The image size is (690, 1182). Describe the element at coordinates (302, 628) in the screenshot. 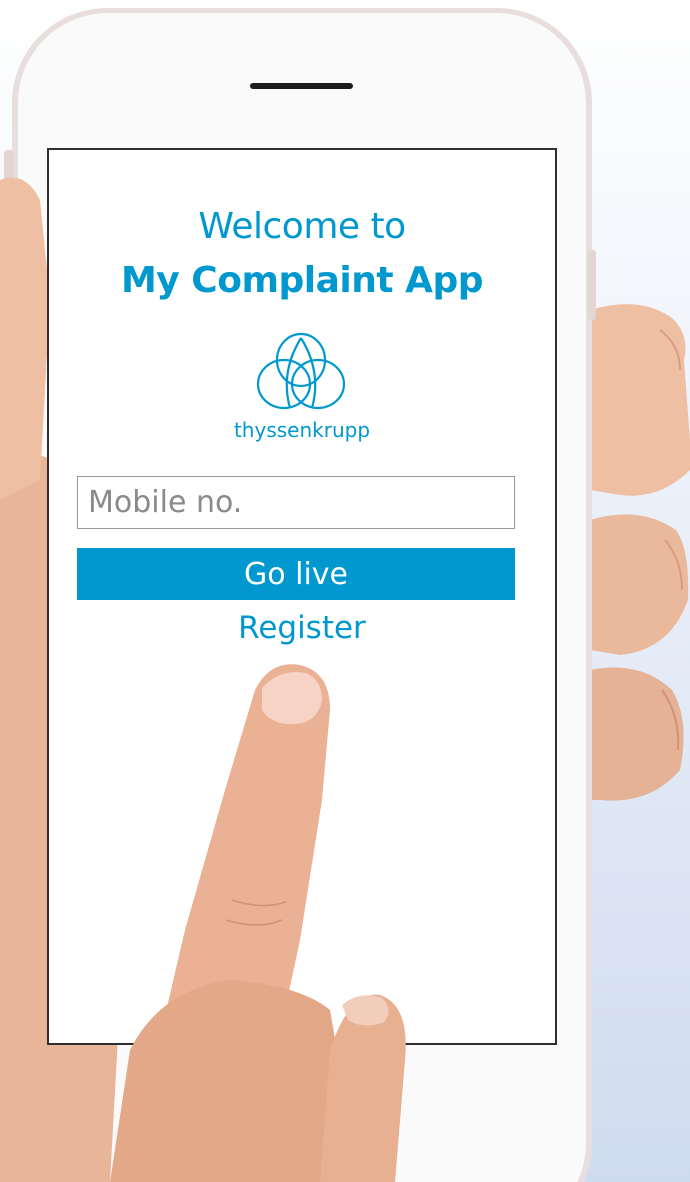

I see `register-link: Register` at that location.